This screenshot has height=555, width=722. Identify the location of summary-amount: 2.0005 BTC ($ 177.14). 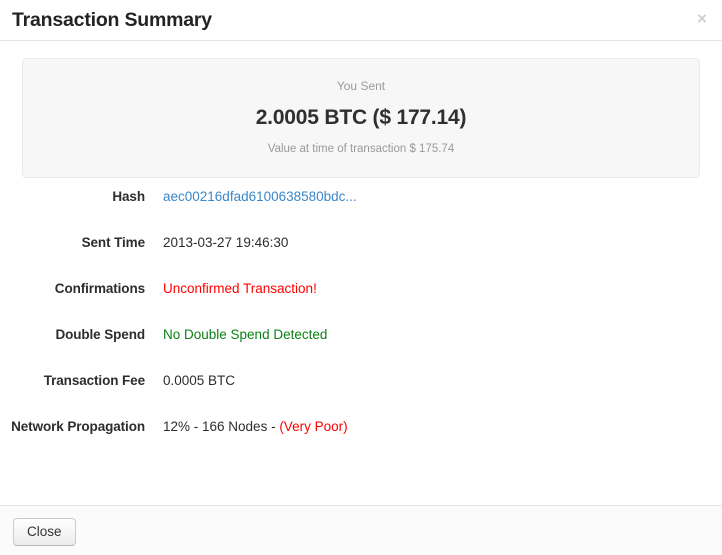
(361, 118).